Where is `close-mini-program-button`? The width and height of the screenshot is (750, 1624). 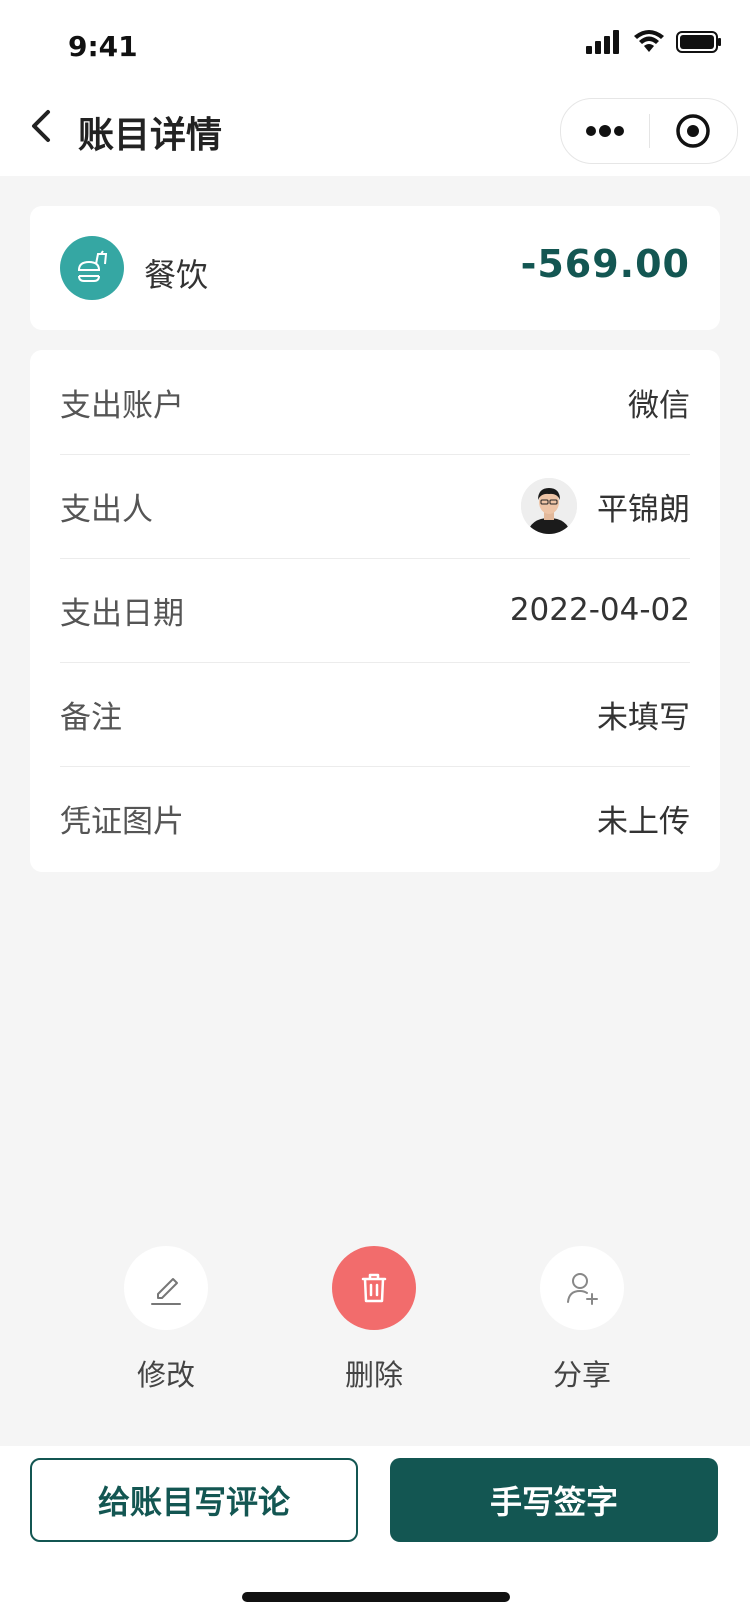 close-mini-program-button is located at coordinates (694, 131).